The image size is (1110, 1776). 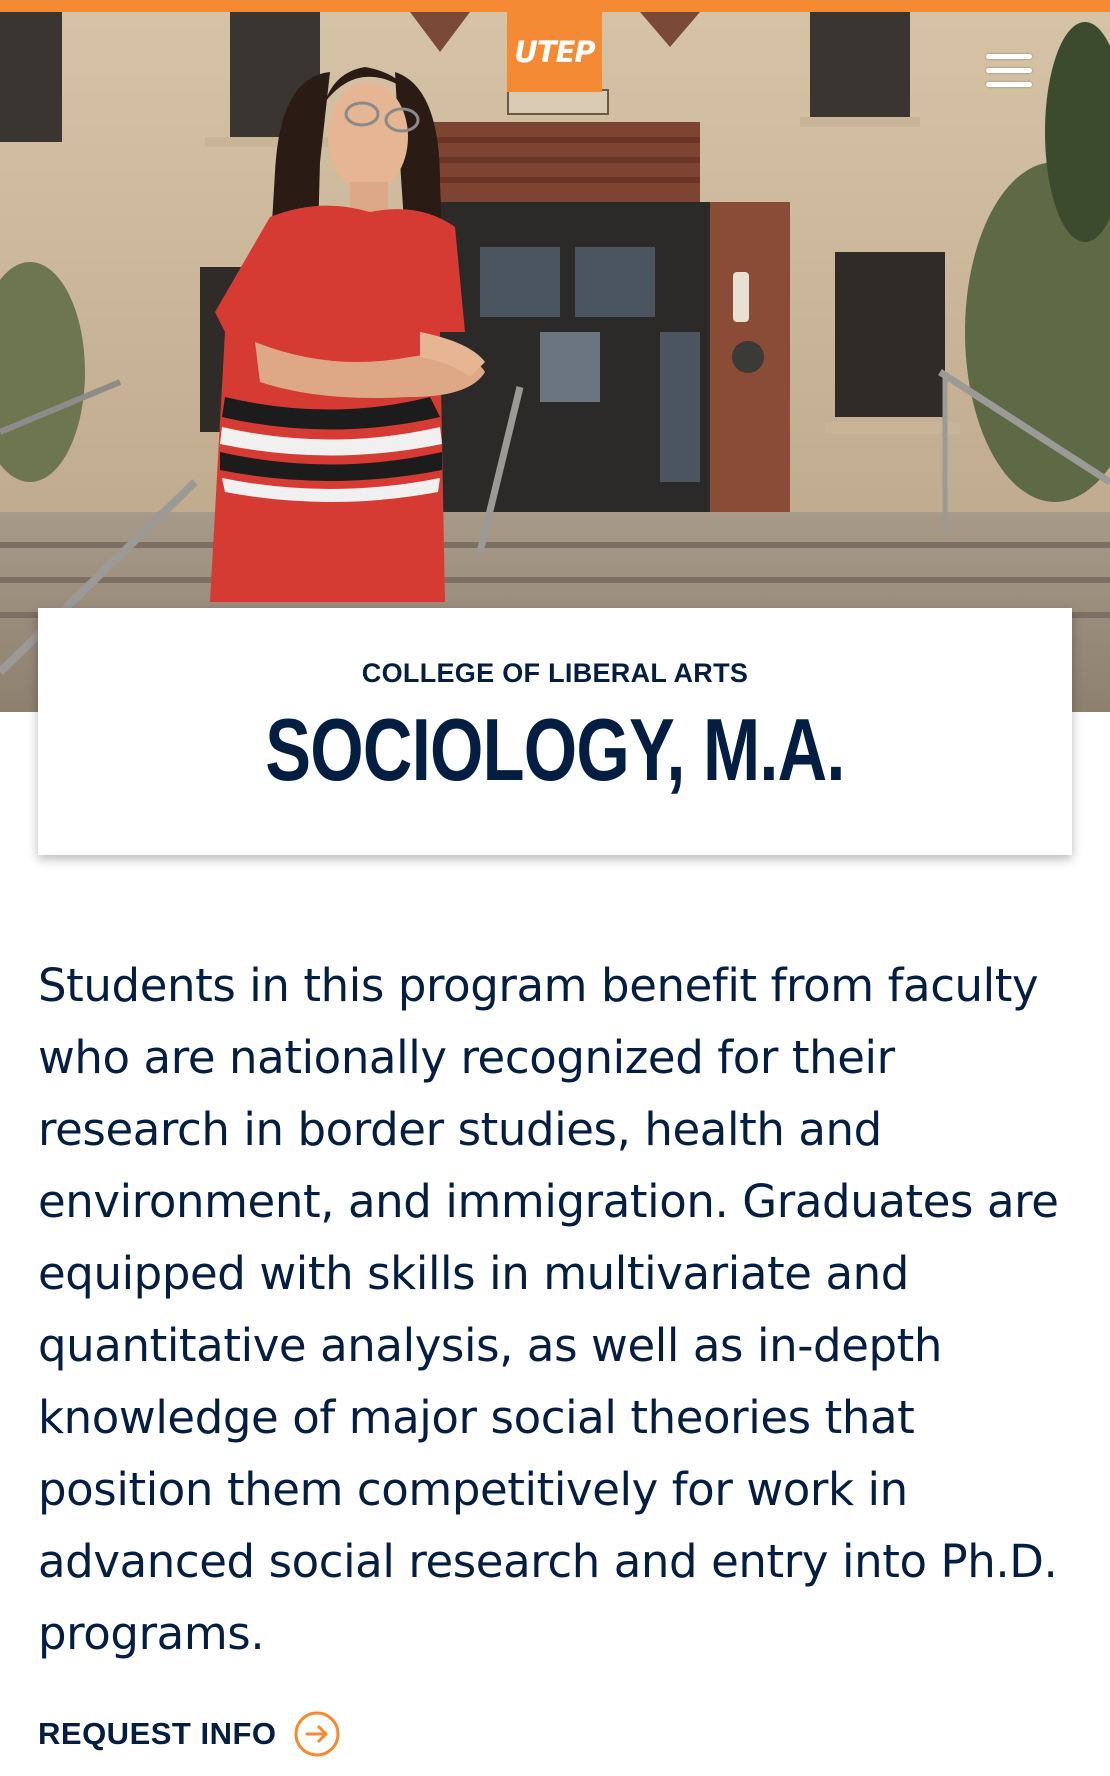 I want to click on program-title-card: COLLEGE OF LIBERAL ARTS SOCIOLOGY, M.A., so click(x=555, y=731).